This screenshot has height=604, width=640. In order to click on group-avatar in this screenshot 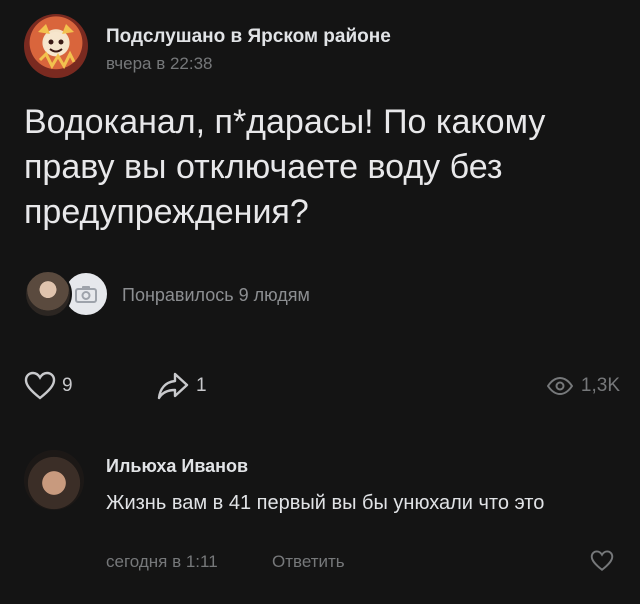, I will do `click(56, 46)`.